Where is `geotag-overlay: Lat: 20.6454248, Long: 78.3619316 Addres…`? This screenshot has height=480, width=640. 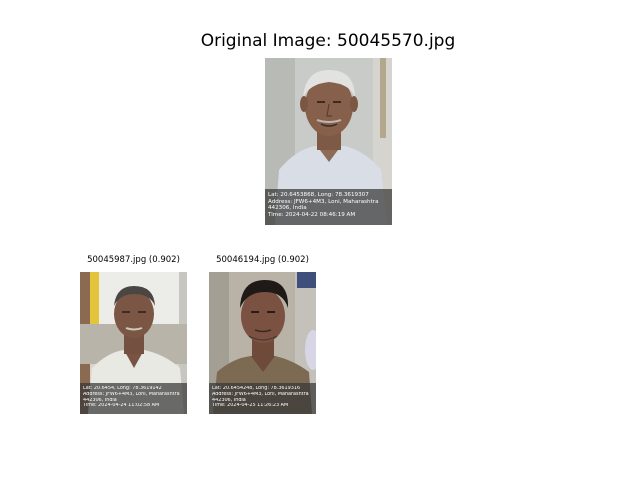 geotag-overlay: Lat: 20.6454248, Long: 78.3619316 Addres… is located at coordinates (262, 398).